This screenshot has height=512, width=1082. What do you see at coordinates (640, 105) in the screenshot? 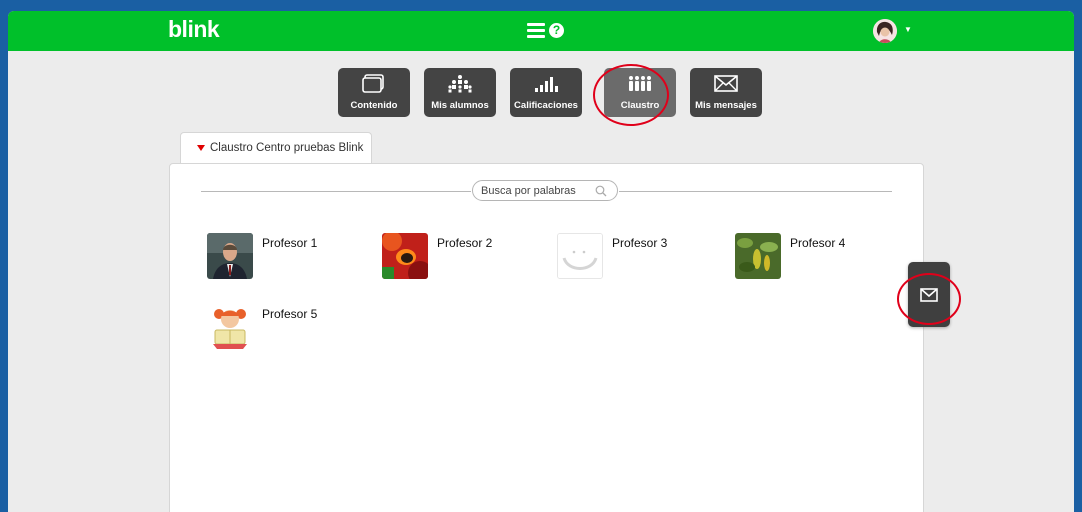
I see `nav-label: Claustro` at bounding box center [640, 105].